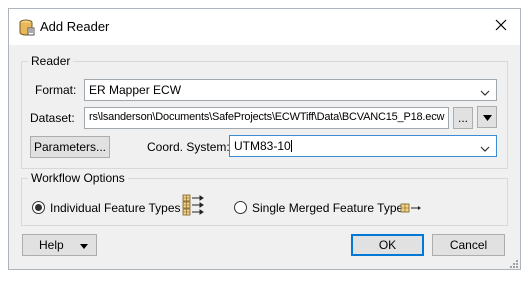 The height and width of the screenshot is (285, 532). What do you see at coordinates (264, 27) in the screenshot?
I see `title-bar: Add Reader` at bounding box center [264, 27].